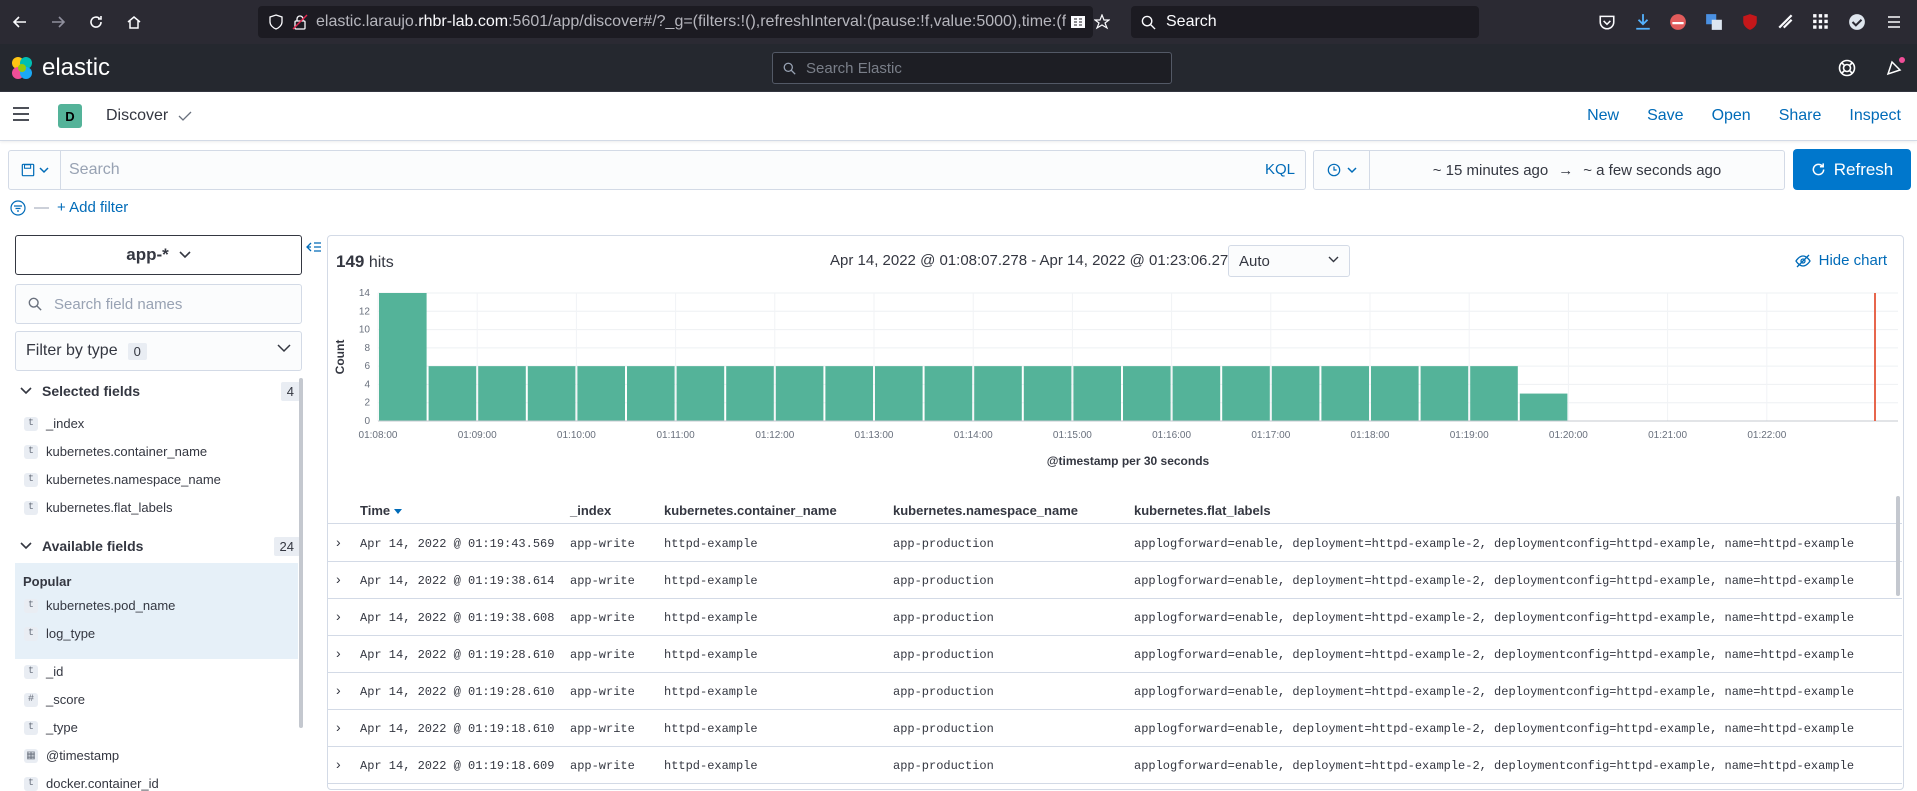 This screenshot has width=1917, height=791. Describe the element at coordinates (51, 727) in the screenshot. I see `field-type: t _type` at that location.